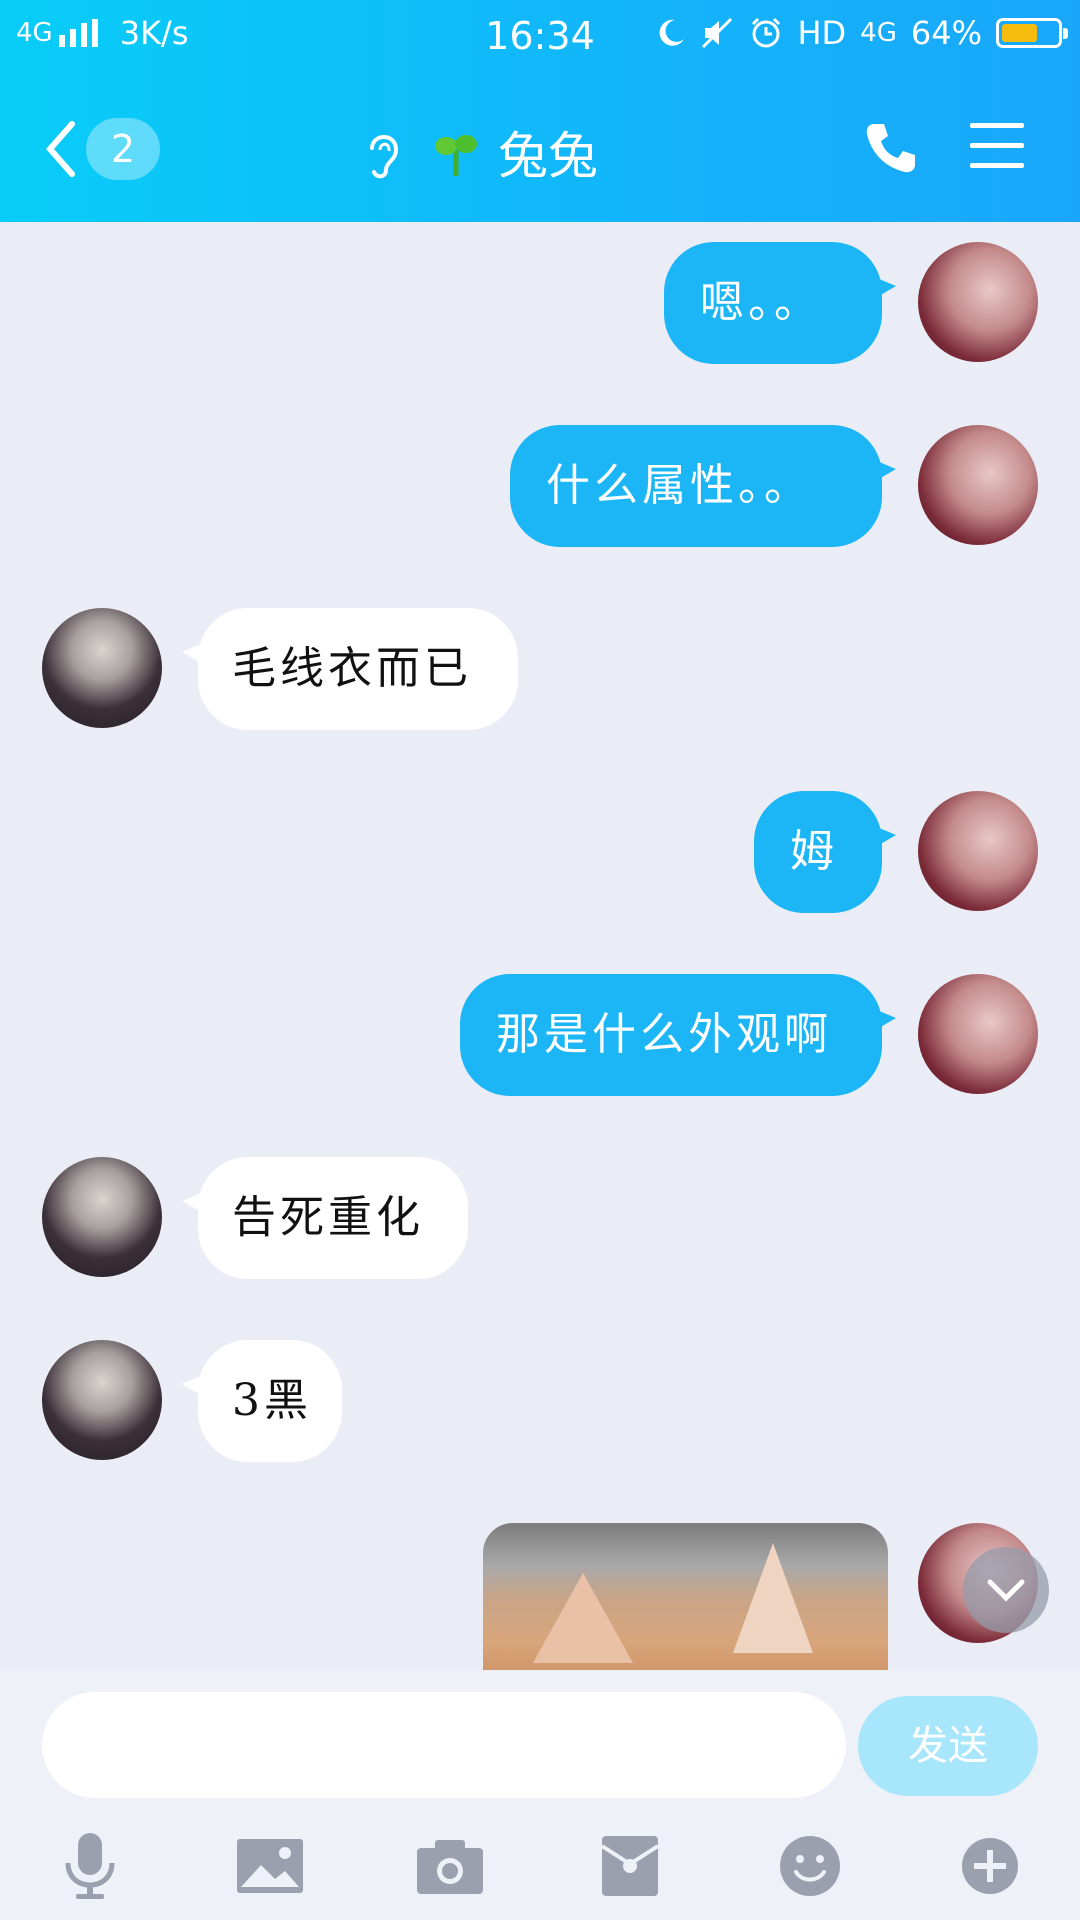  What do you see at coordinates (946, 33) in the screenshot?
I see `battery-percent: 64%` at bounding box center [946, 33].